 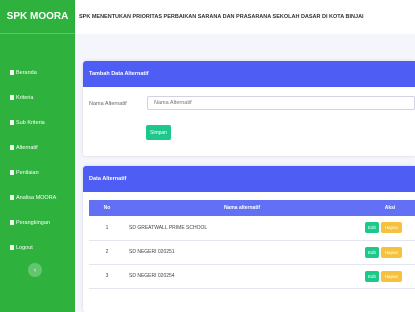 I want to click on row-number: 1, so click(x=107, y=227).